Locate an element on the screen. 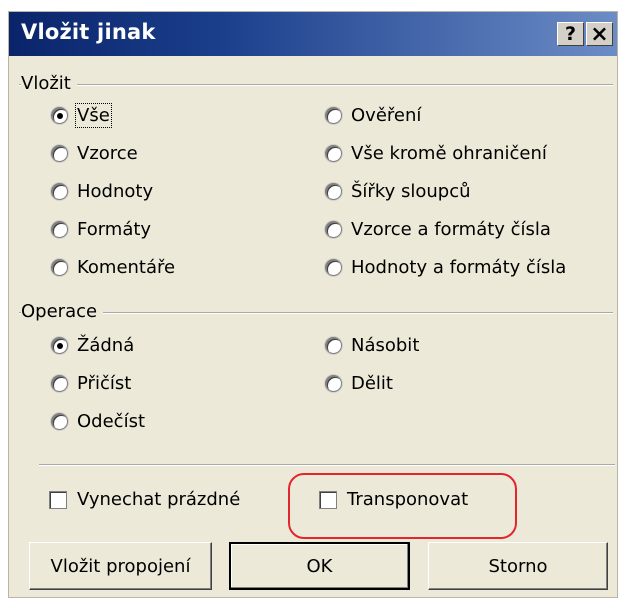  radio-paste-formulas-number-formats: Vzorce a formáty čísla is located at coordinates (438, 229).